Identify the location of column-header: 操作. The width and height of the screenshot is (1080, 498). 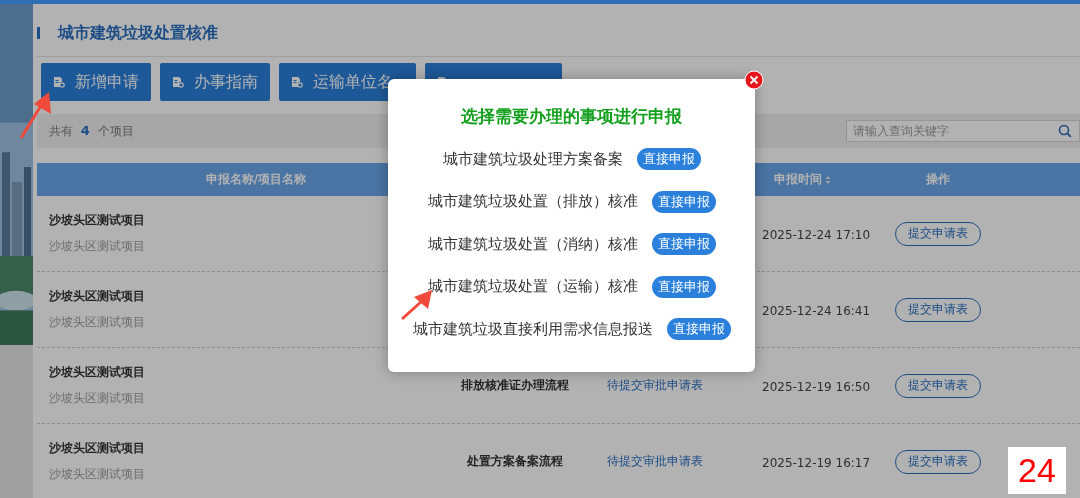
(938, 179).